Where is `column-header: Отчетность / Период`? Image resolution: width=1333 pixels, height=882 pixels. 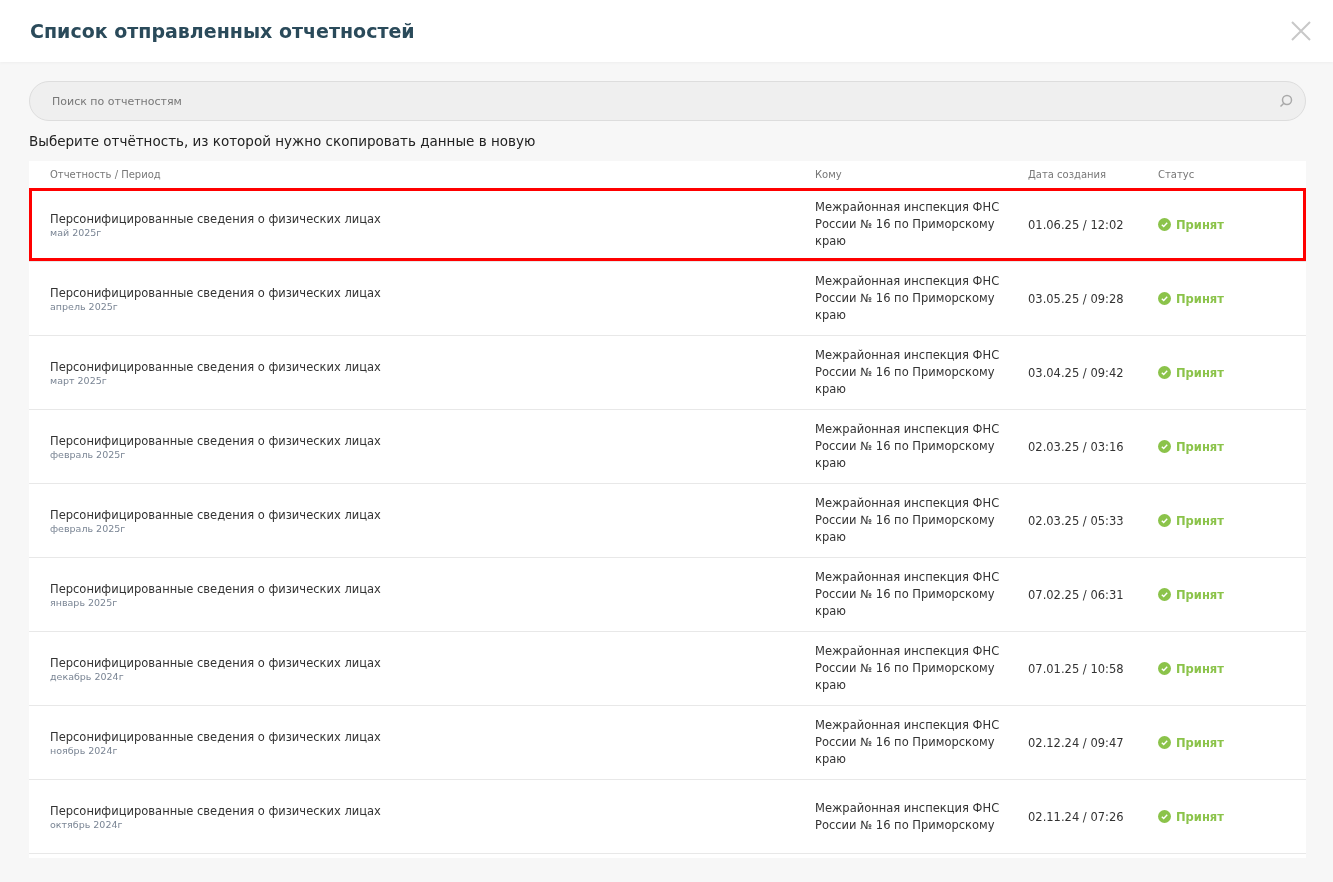
column-header: Отчетность / Период is located at coordinates (106, 174).